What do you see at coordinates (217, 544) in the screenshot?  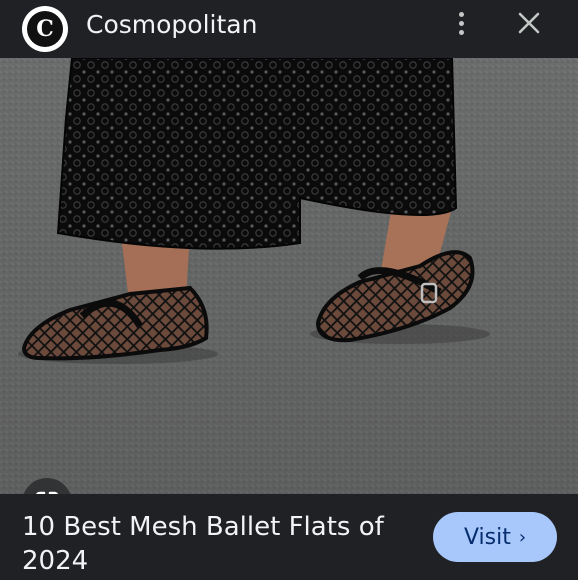 I see `result-title: 10 Best Mesh Ballet Flats of 2024` at bounding box center [217, 544].